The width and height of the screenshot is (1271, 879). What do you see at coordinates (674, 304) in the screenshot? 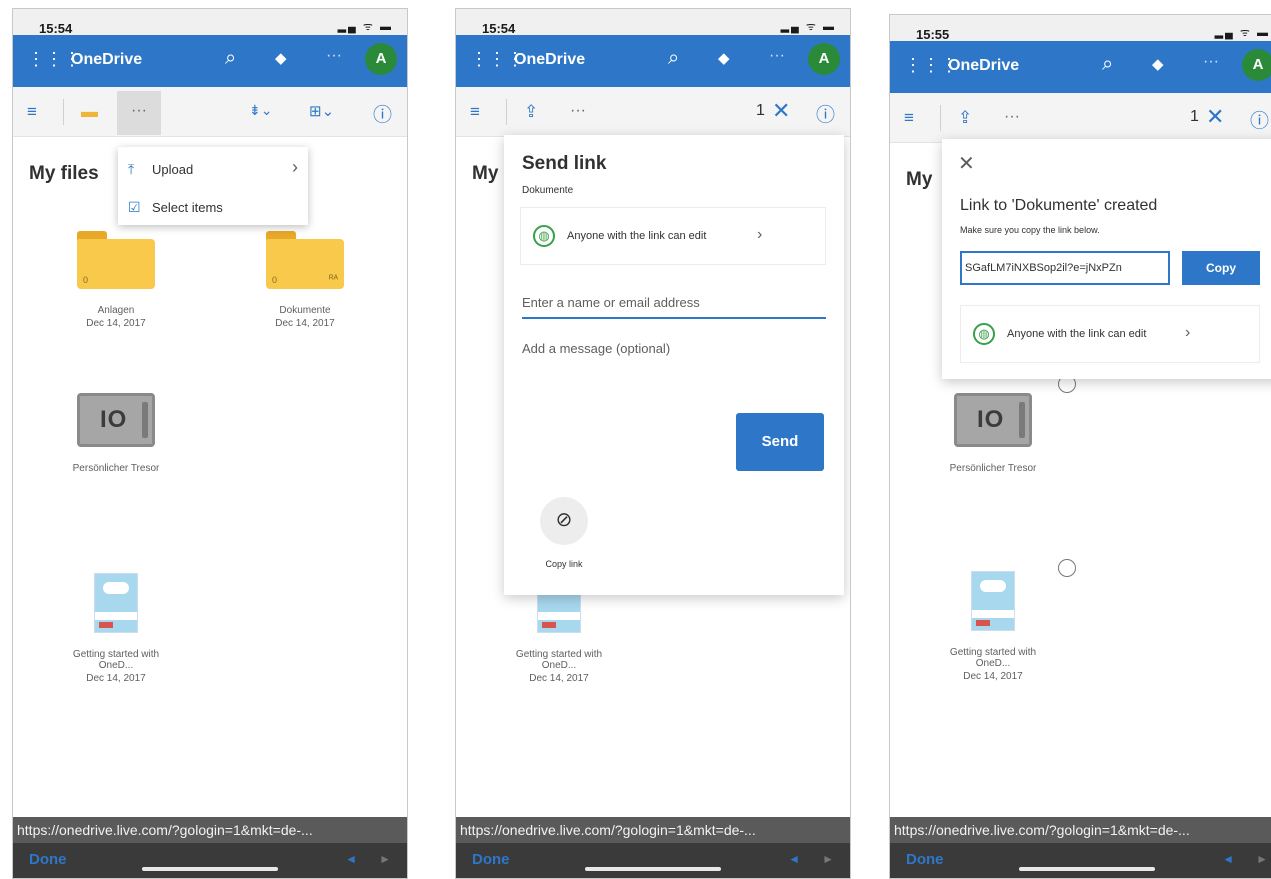
I see `recipient-input: Enter a name or email address` at bounding box center [674, 304].